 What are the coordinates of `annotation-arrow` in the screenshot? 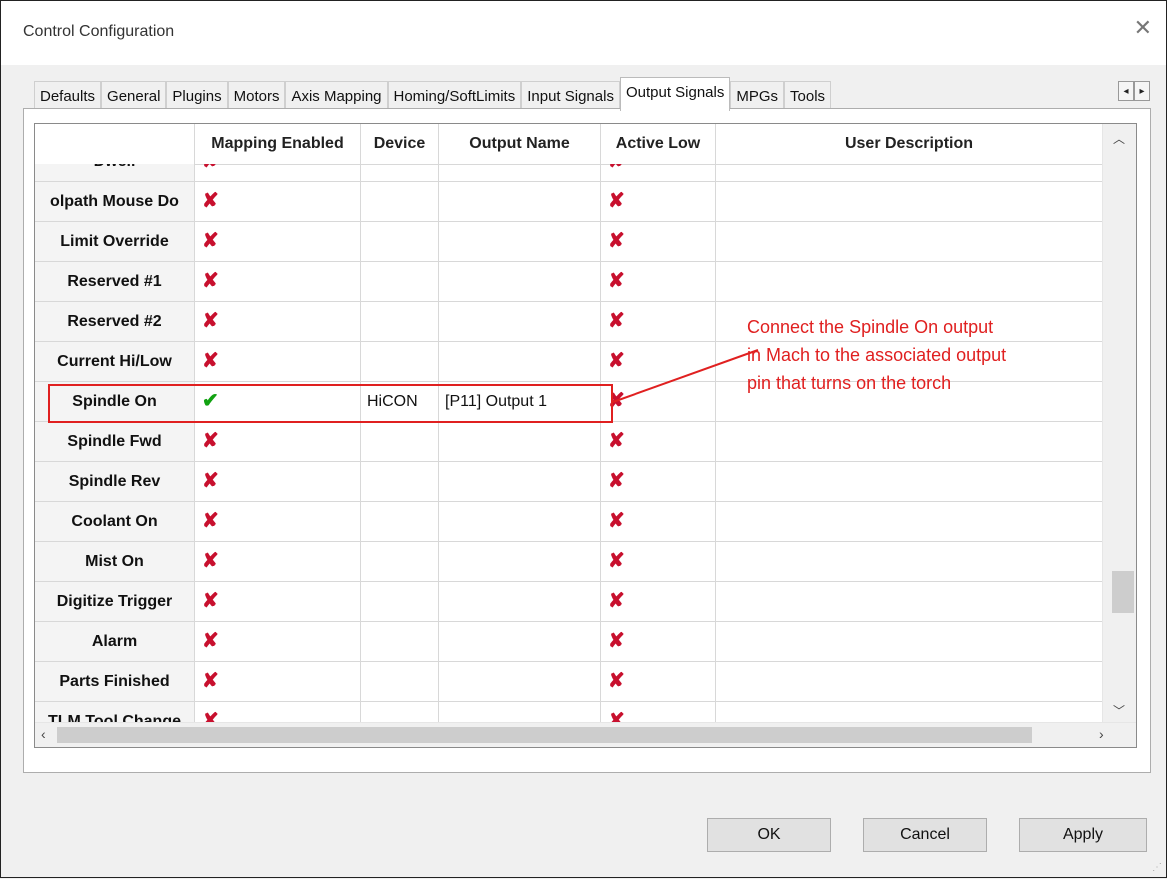 It's located at (685, 376).